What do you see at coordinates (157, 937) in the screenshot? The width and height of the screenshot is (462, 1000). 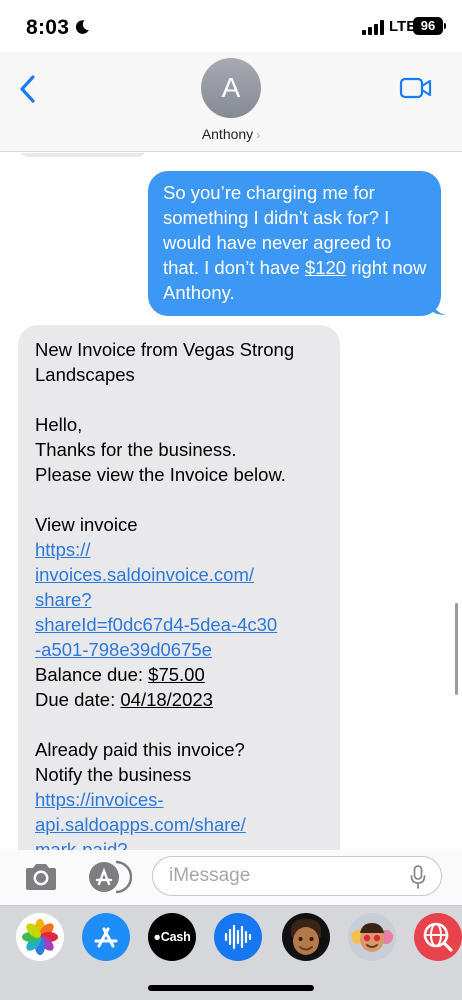 I see `apple-logo-icon: ●` at bounding box center [157, 937].